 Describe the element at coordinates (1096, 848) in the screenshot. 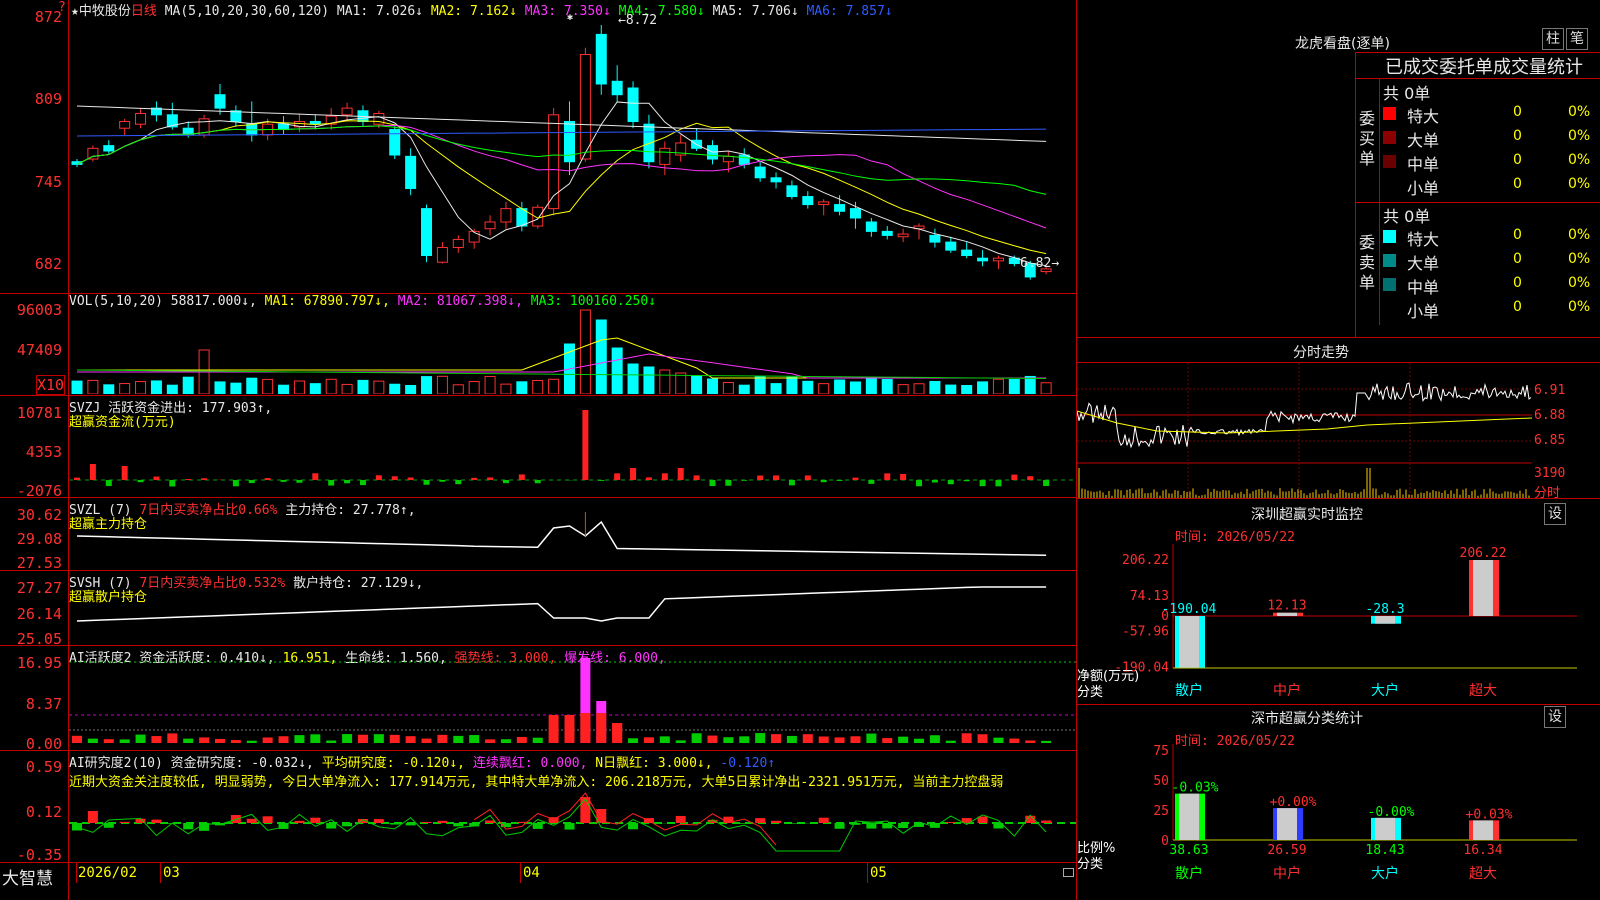

I see `cls-ylabel: 比例%` at that location.